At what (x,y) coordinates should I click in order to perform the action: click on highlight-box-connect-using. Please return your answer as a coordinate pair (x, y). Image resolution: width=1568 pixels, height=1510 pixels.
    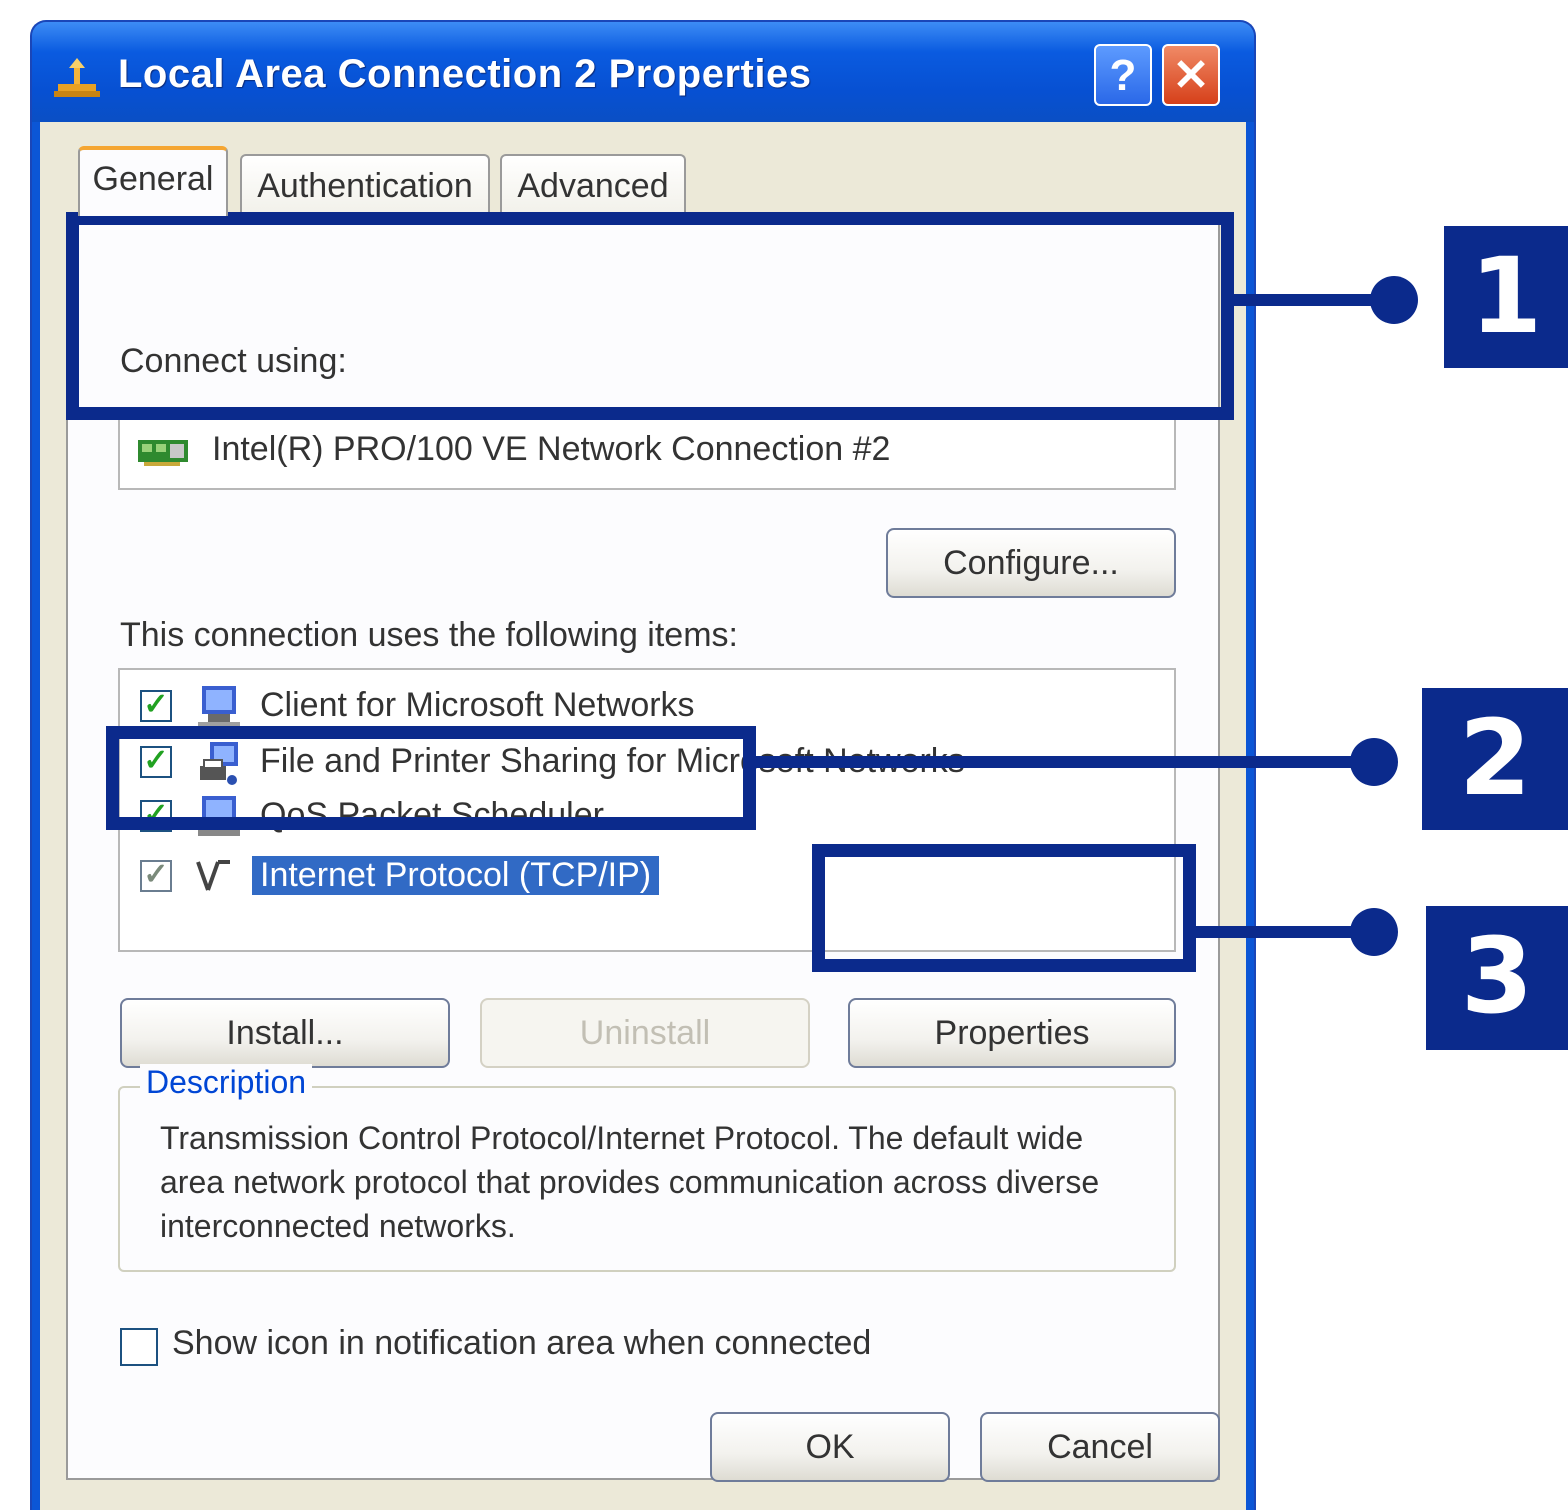
    Looking at the image, I should click on (650, 316).